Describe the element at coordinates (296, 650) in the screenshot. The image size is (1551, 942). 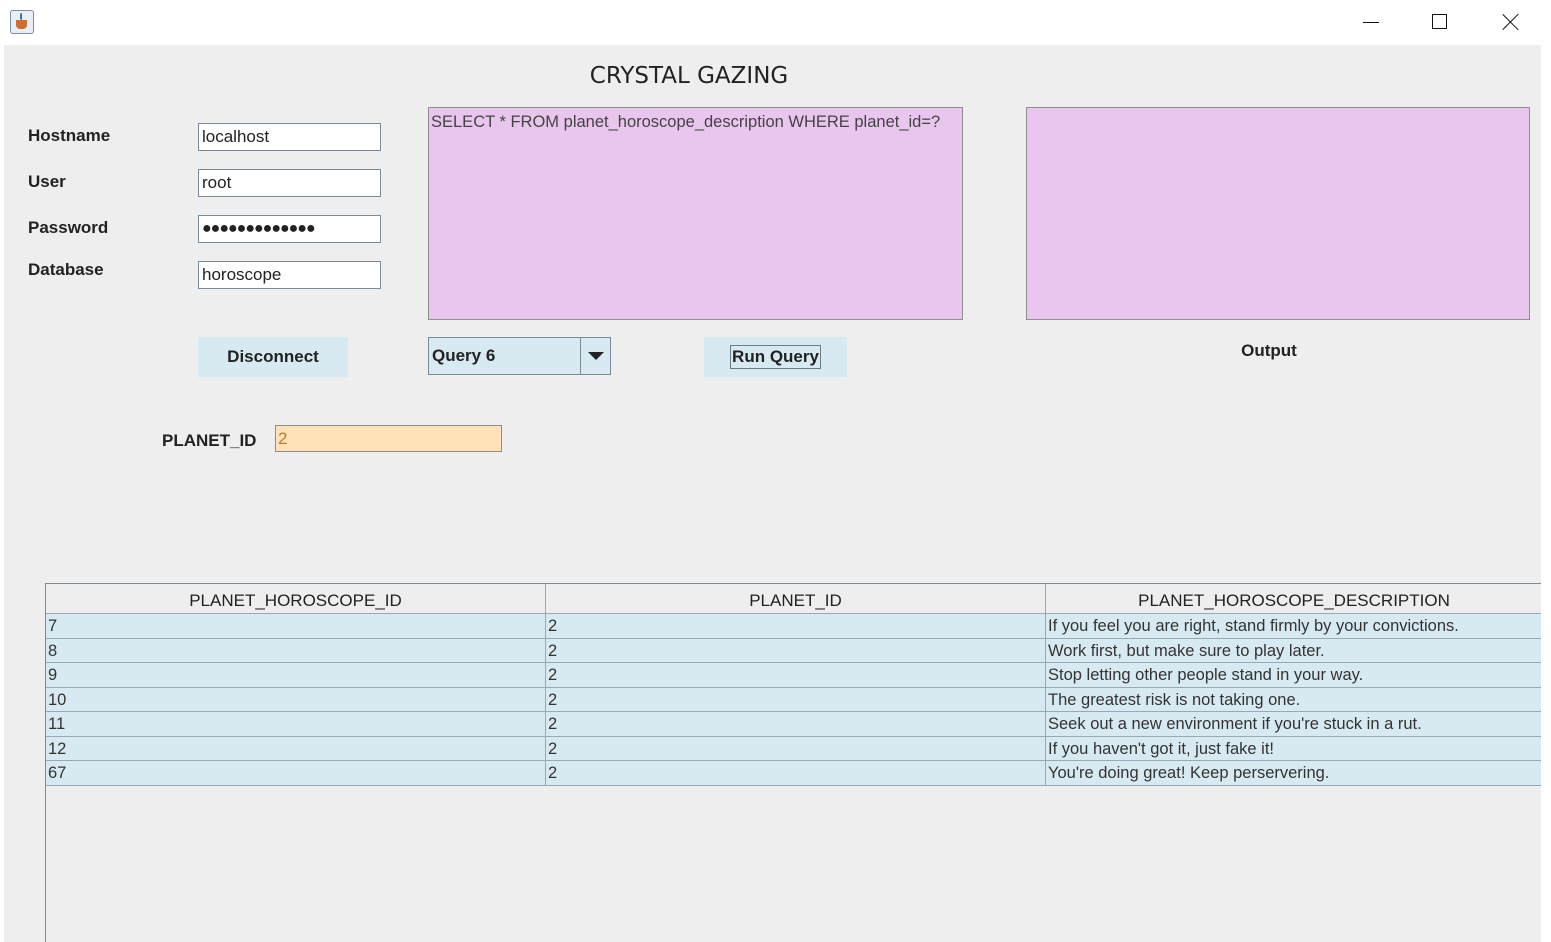
I see `table-cell: 8` at that location.